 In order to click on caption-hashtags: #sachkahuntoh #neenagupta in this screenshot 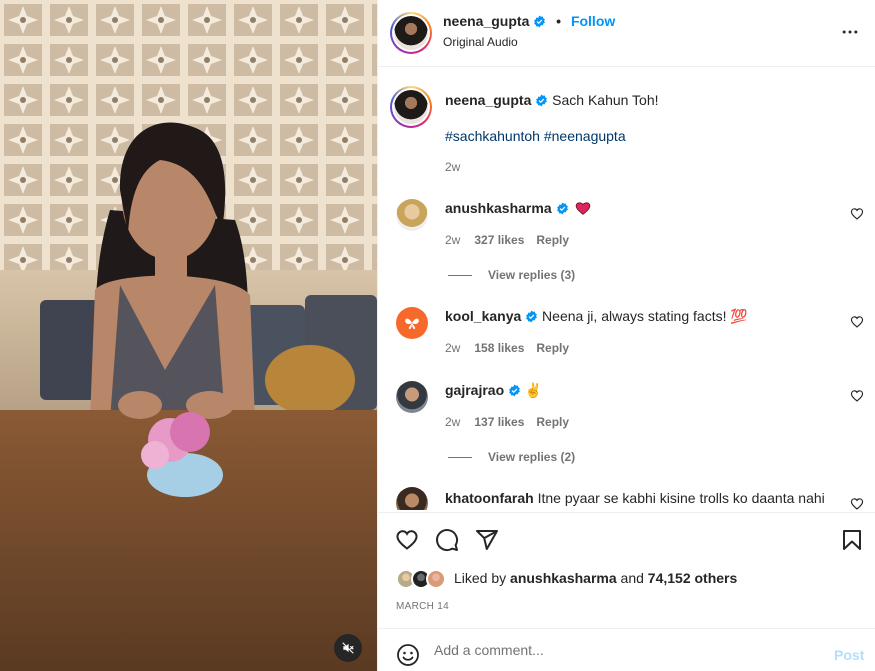, I will do `click(535, 136)`.